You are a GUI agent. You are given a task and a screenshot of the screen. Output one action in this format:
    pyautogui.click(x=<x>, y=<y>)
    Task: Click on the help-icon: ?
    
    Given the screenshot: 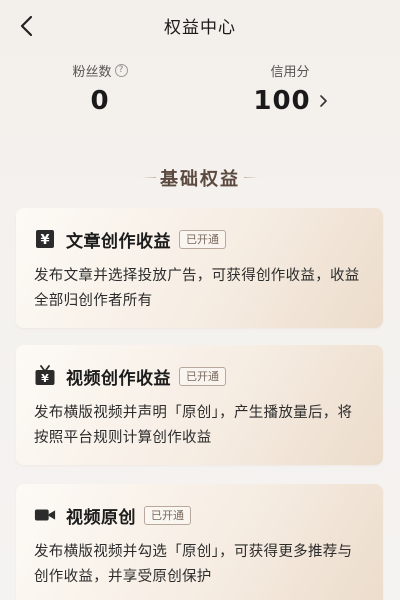 What is the action you would take?
    pyautogui.click(x=121, y=70)
    